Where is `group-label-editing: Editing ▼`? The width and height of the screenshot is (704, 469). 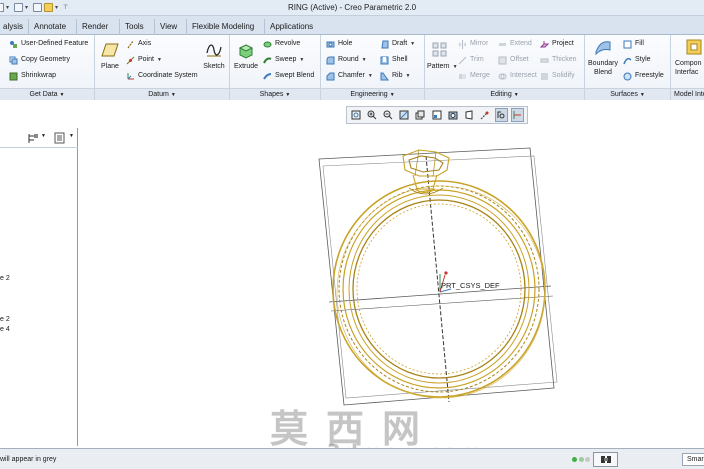
group-label-editing: Editing ▼ is located at coordinates (504, 94).